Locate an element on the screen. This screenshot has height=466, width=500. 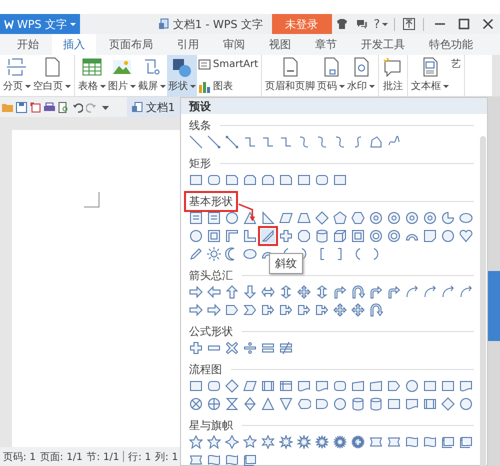
ribbon-button: 分页 is located at coordinates (17, 75).